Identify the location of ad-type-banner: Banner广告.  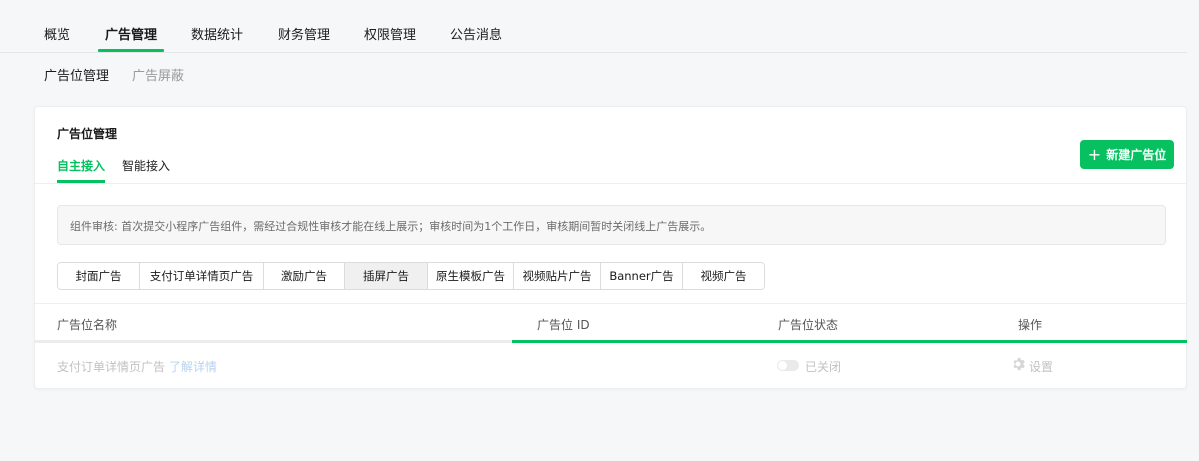
(642, 276).